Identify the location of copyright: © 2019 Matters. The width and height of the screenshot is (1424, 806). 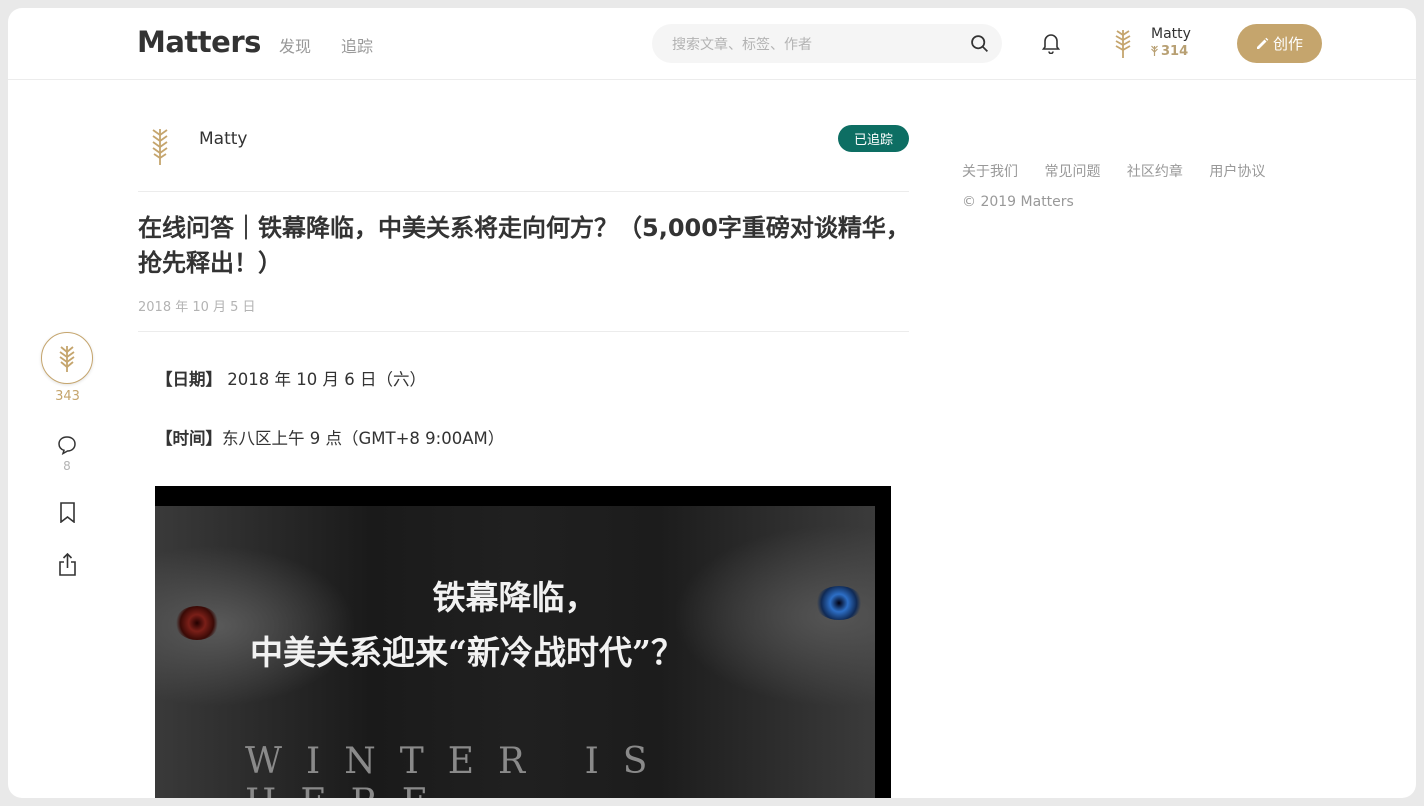
(1018, 202).